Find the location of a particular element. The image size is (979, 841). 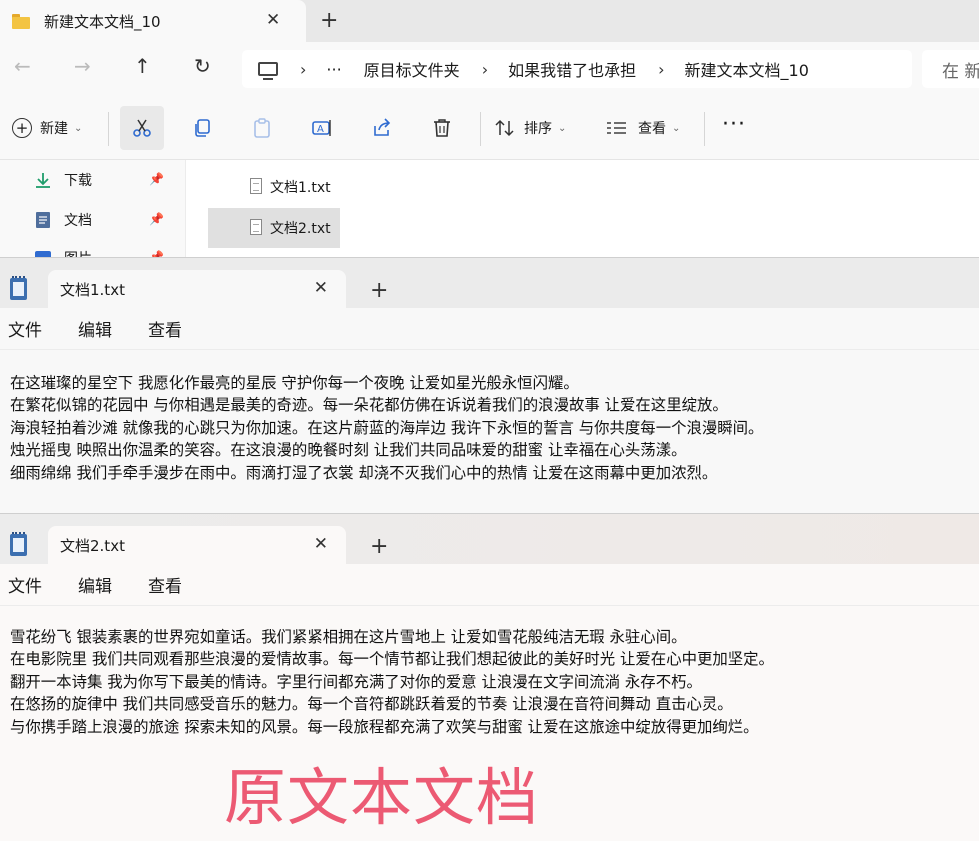

notepad-tab-title: 文档1.txt is located at coordinates (92, 289).